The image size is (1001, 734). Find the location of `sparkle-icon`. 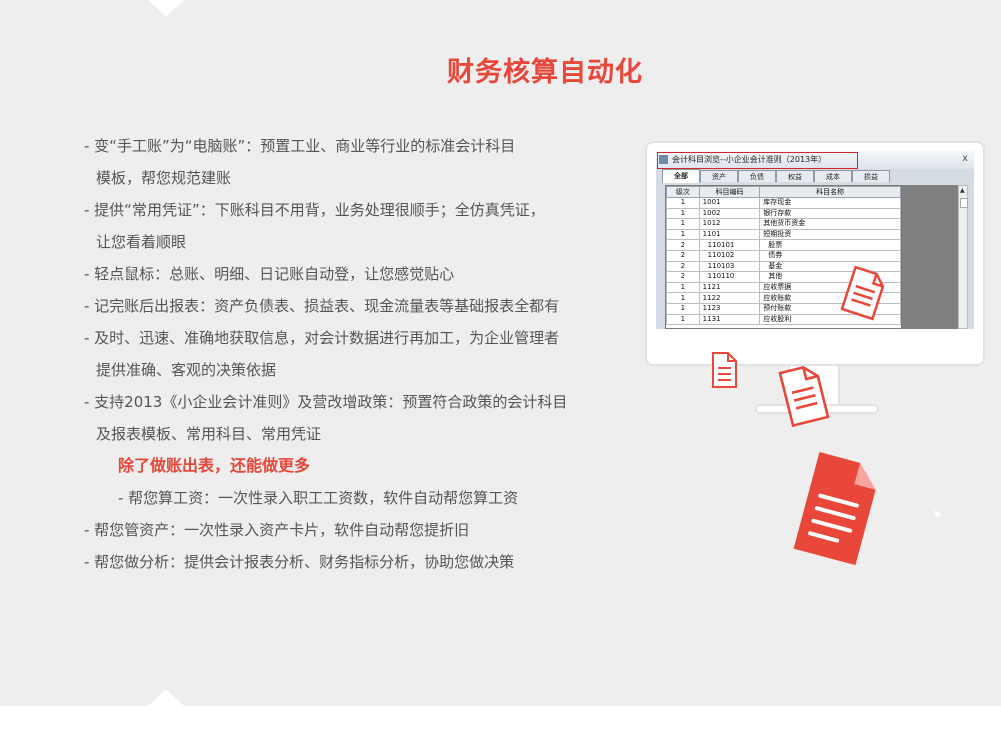

sparkle-icon is located at coordinates (938, 513).